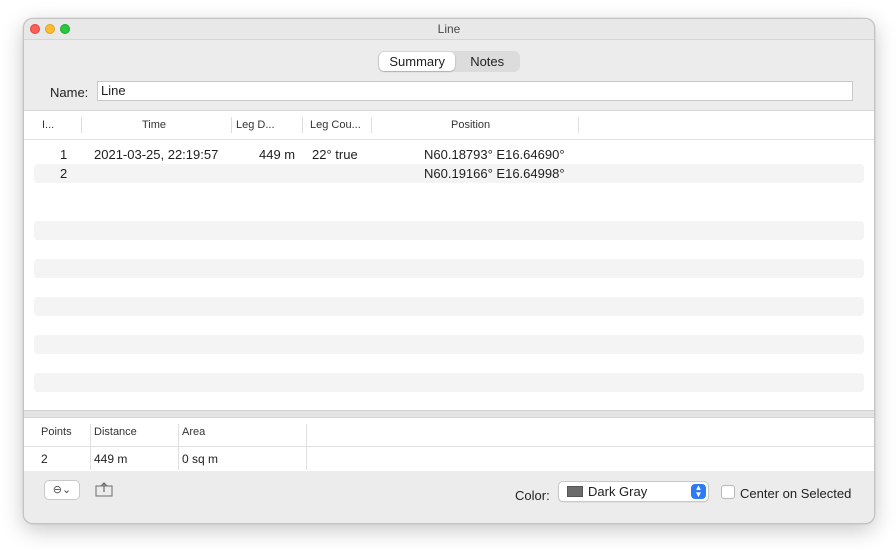 The image size is (896, 549). I want to click on tab-control: Summary Notes, so click(449, 61).